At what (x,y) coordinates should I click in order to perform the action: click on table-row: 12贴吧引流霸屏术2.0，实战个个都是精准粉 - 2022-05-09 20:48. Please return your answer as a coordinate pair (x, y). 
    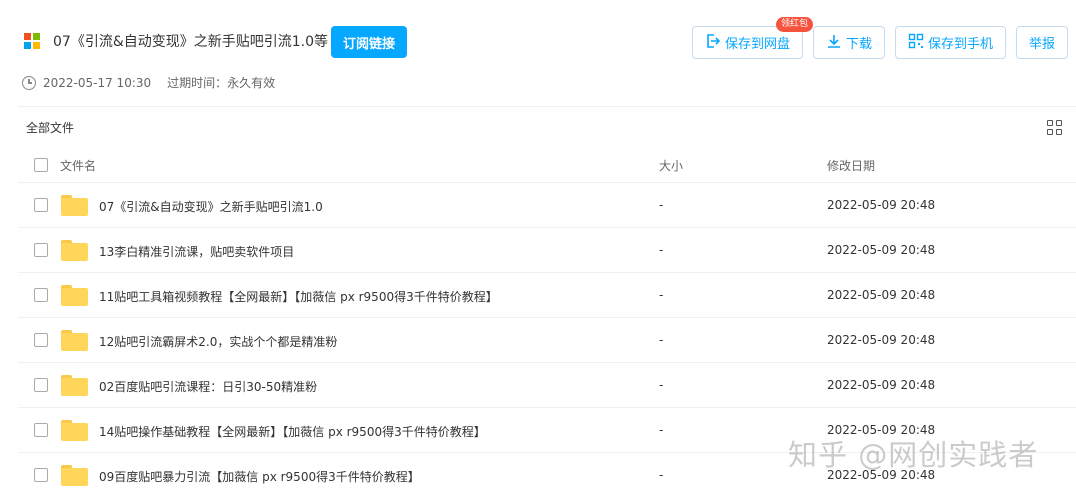
    Looking at the image, I should click on (547, 340).